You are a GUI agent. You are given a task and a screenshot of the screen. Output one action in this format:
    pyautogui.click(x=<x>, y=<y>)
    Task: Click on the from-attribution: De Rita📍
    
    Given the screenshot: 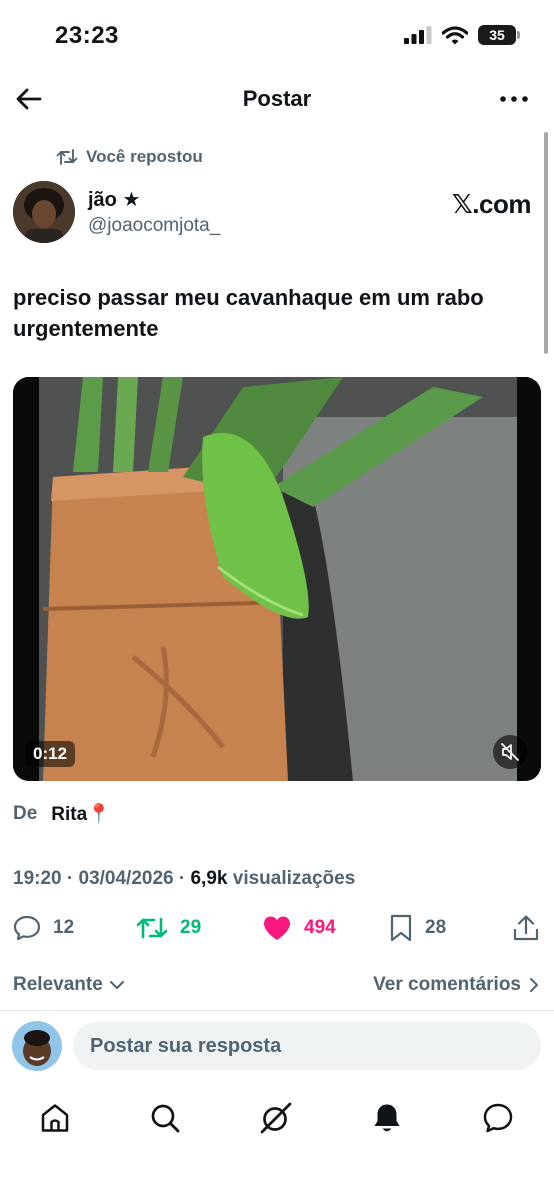 What is the action you would take?
    pyautogui.click(x=62, y=814)
    